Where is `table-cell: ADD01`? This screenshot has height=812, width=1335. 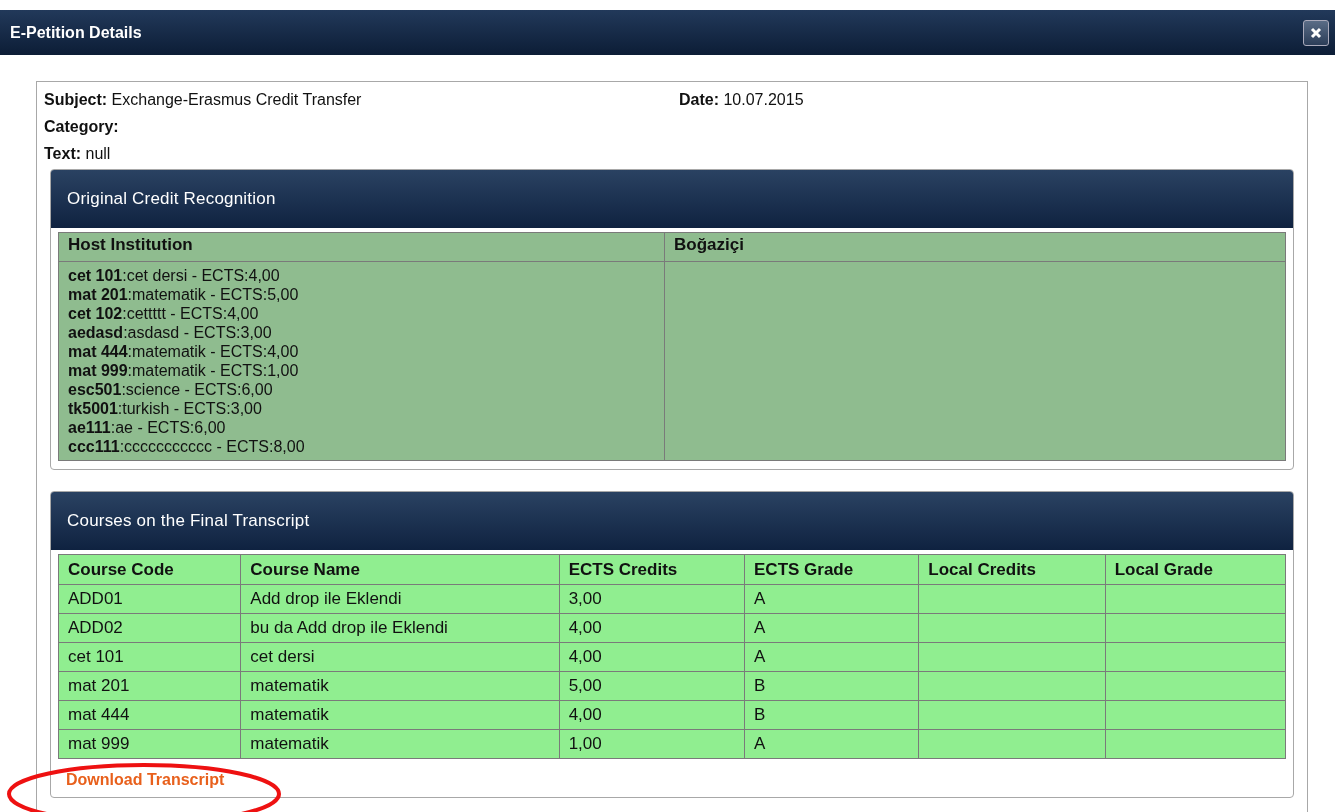 table-cell: ADD01 is located at coordinates (149, 599).